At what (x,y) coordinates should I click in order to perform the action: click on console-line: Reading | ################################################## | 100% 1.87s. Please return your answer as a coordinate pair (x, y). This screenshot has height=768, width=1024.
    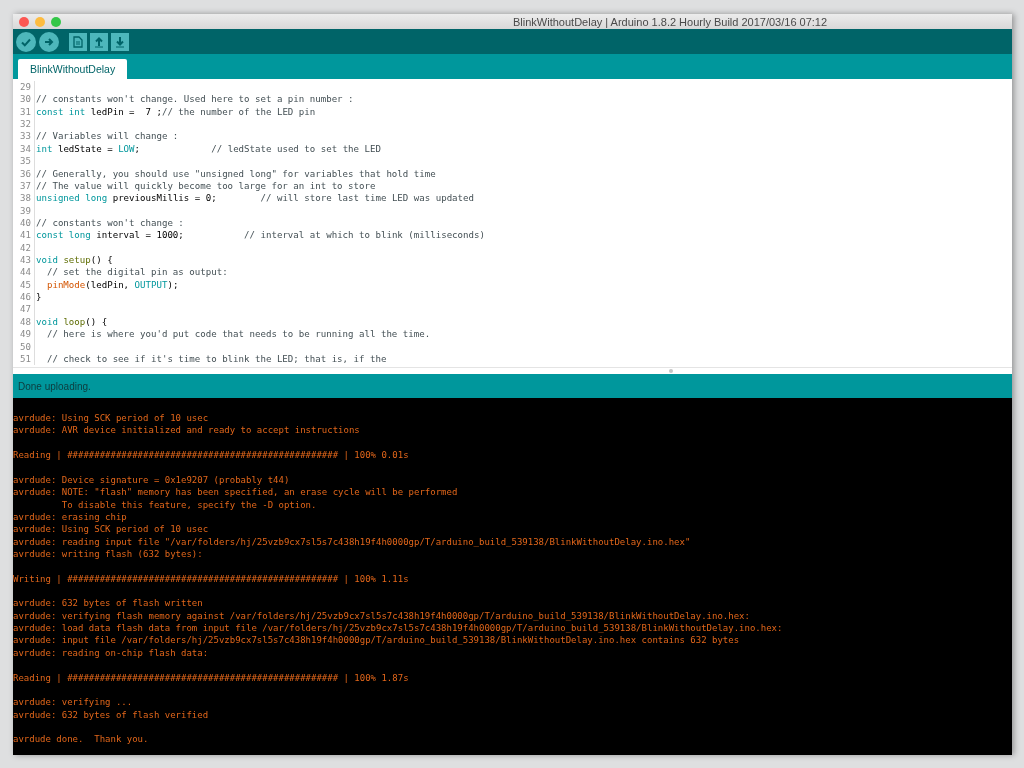
    Looking at the image, I should click on (211, 677).